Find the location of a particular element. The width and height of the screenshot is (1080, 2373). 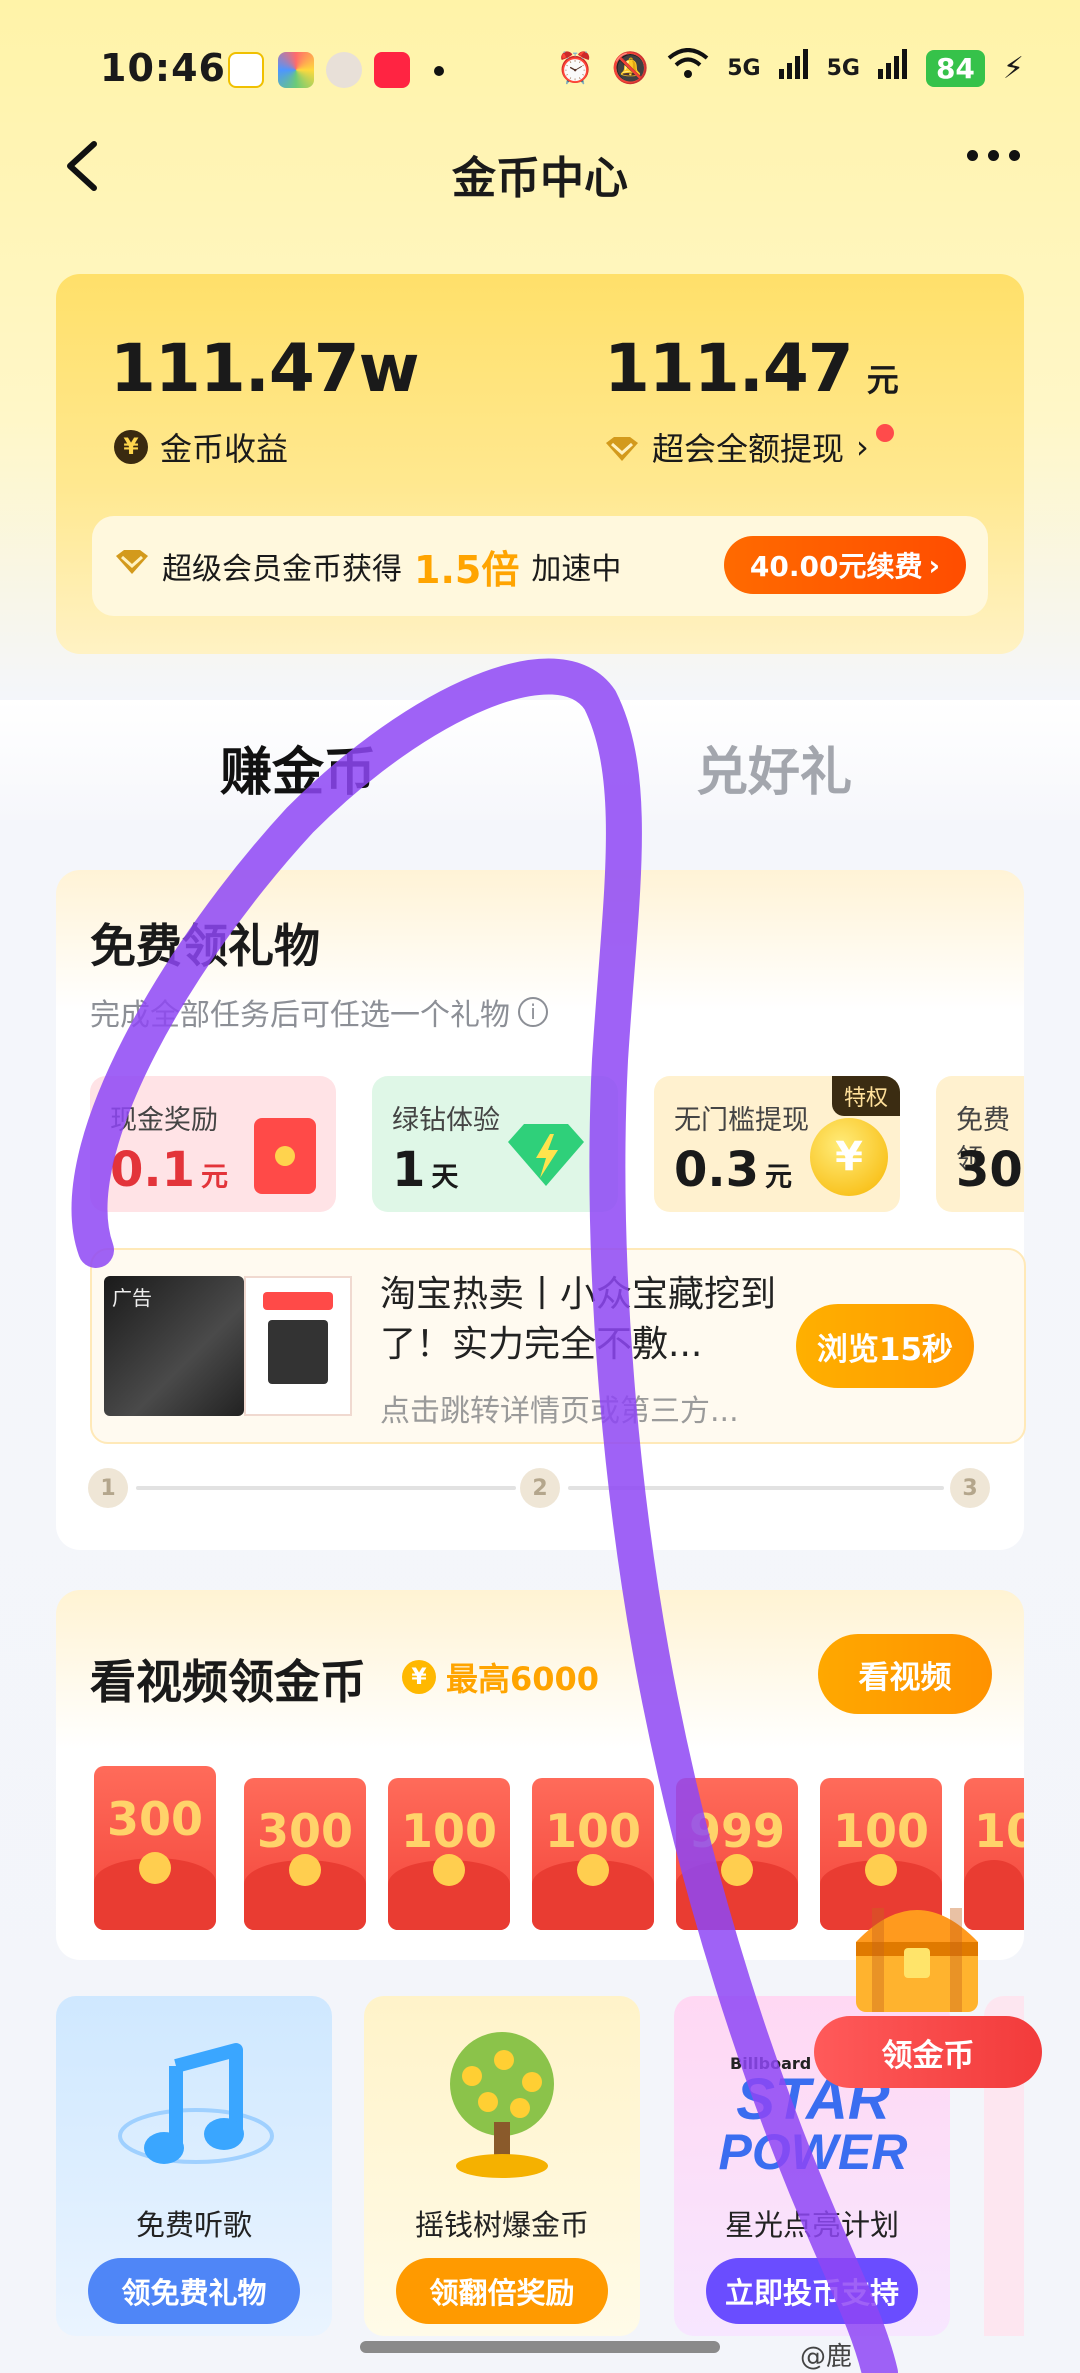

signal-2: 5G is located at coordinates (843, 68).